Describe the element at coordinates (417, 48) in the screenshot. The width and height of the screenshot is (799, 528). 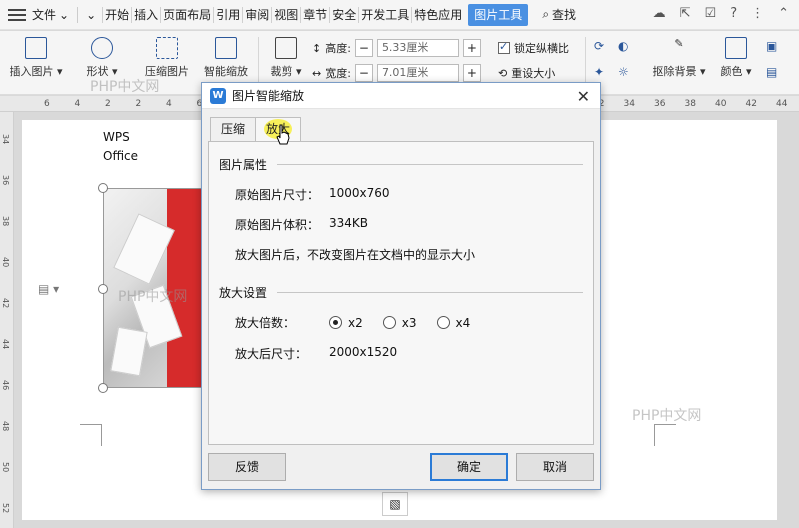
I see `height-input: 5.33厘米` at that location.